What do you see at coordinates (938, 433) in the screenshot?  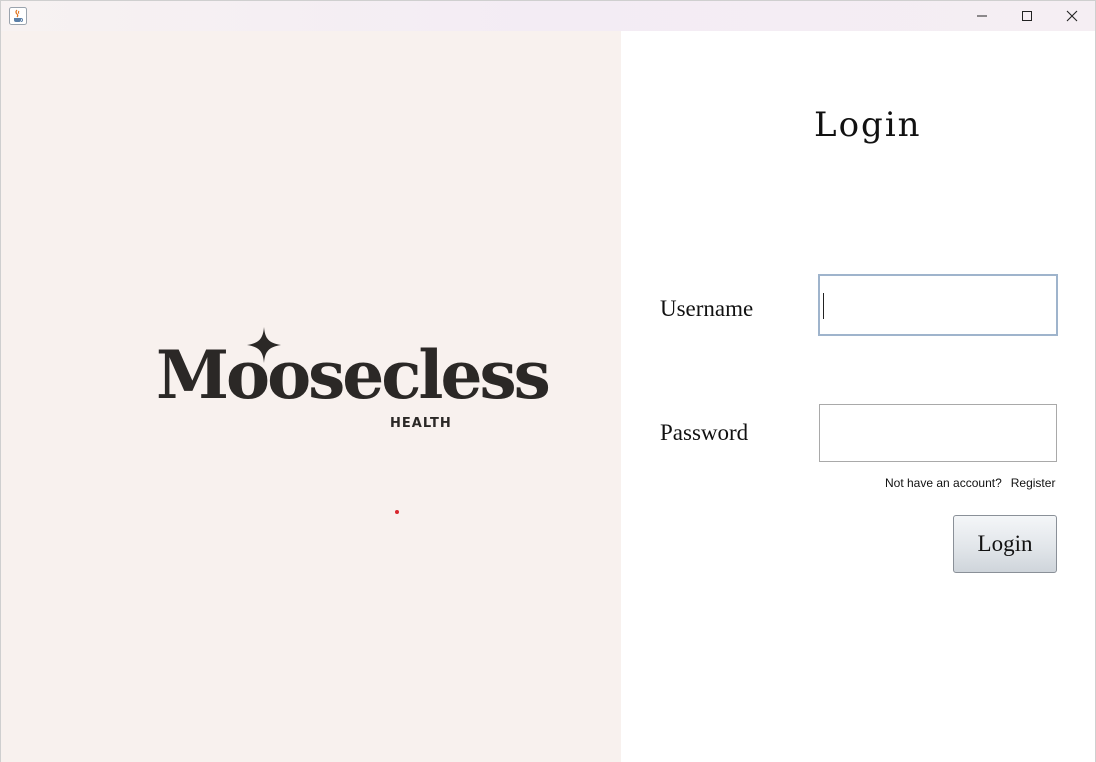 I see `password-field` at bounding box center [938, 433].